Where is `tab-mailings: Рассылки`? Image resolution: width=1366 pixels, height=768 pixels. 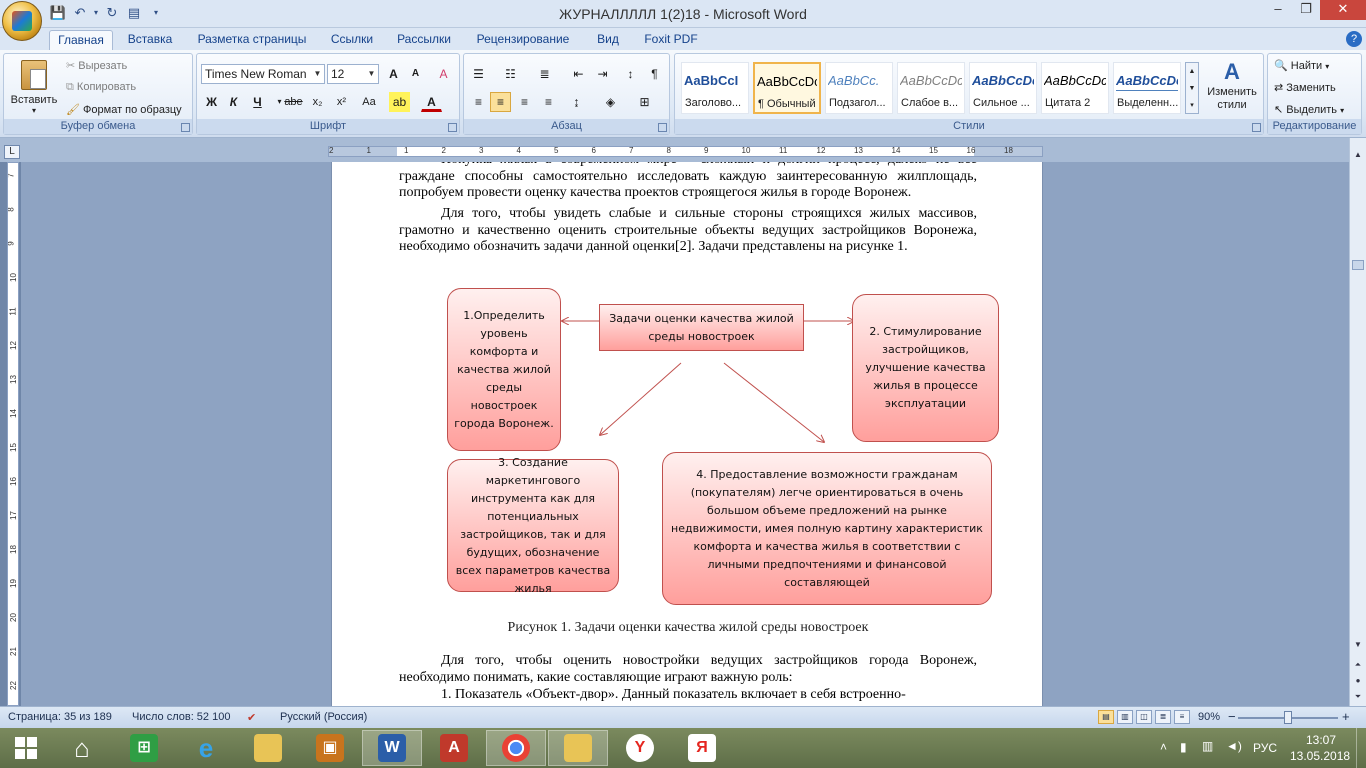
tab-mailings: Рассылки is located at coordinates (424, 40).